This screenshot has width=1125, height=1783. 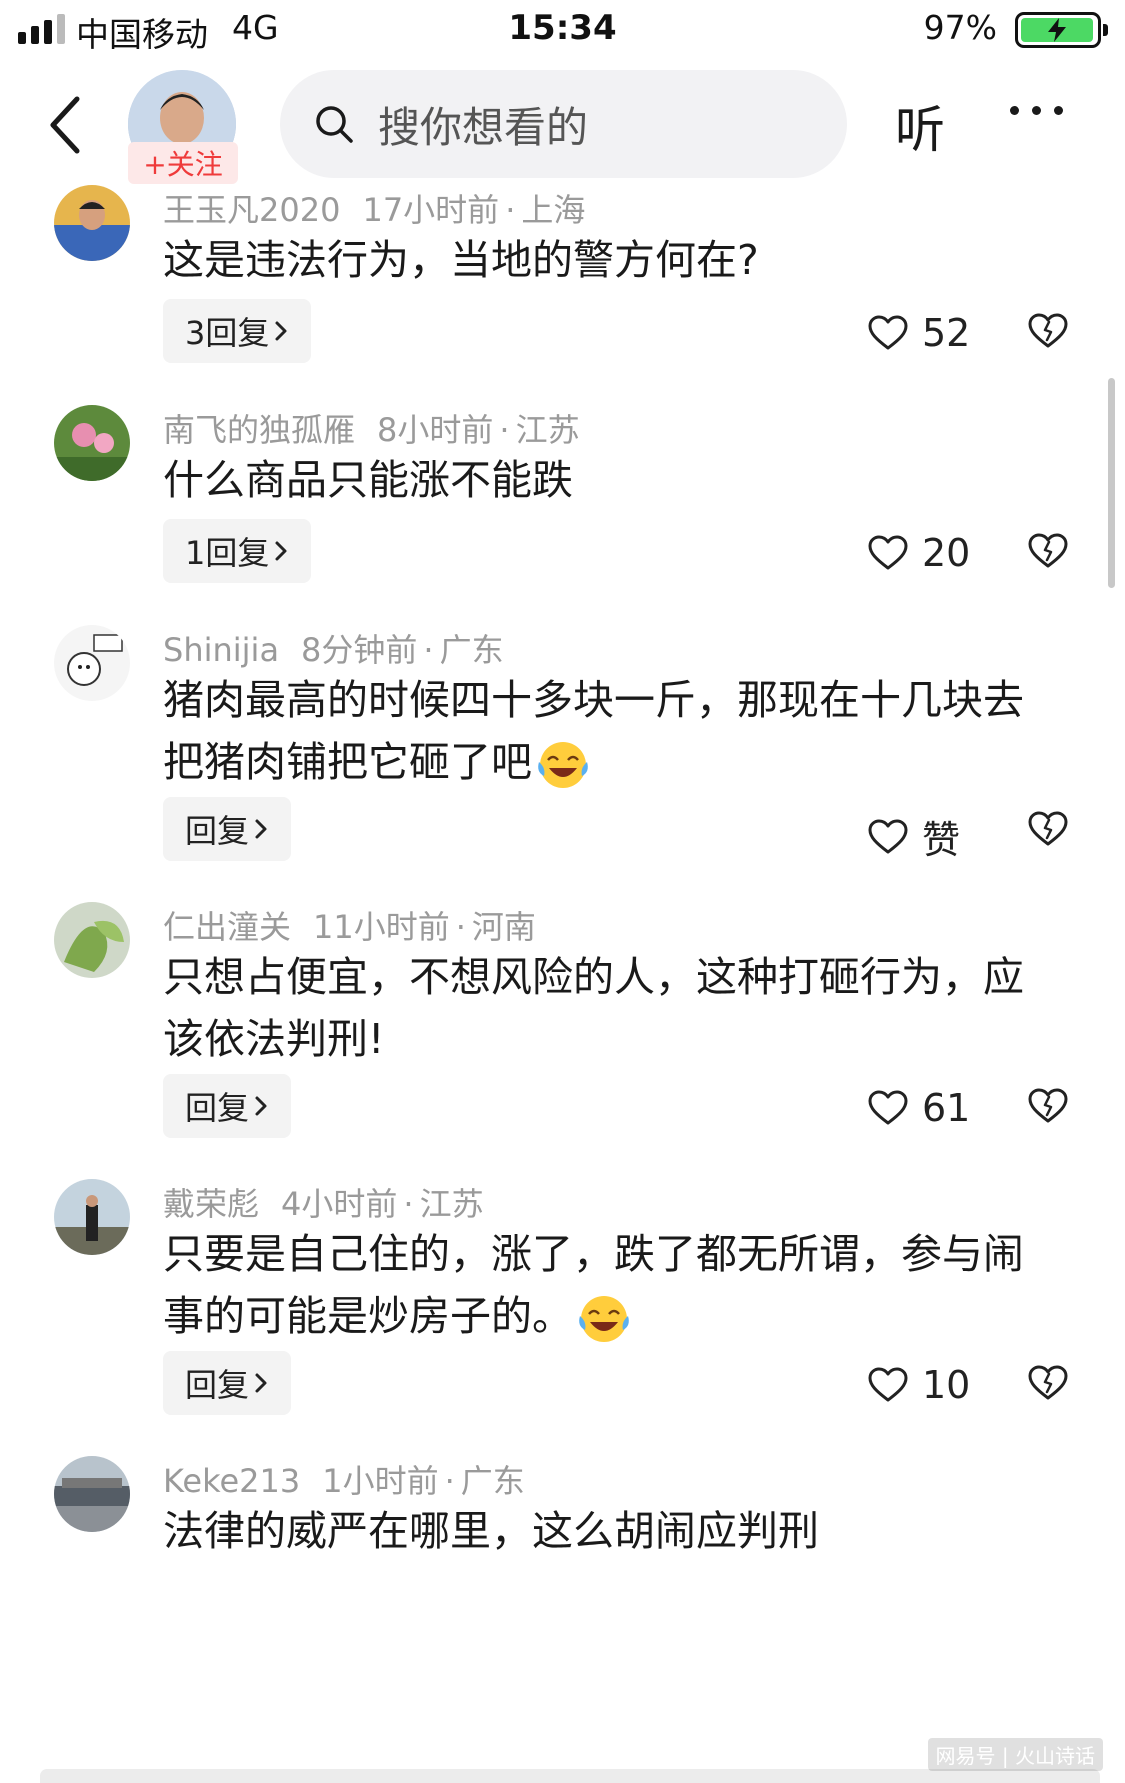 I want to click on more-options-icon, so click(x=1036, y=110).